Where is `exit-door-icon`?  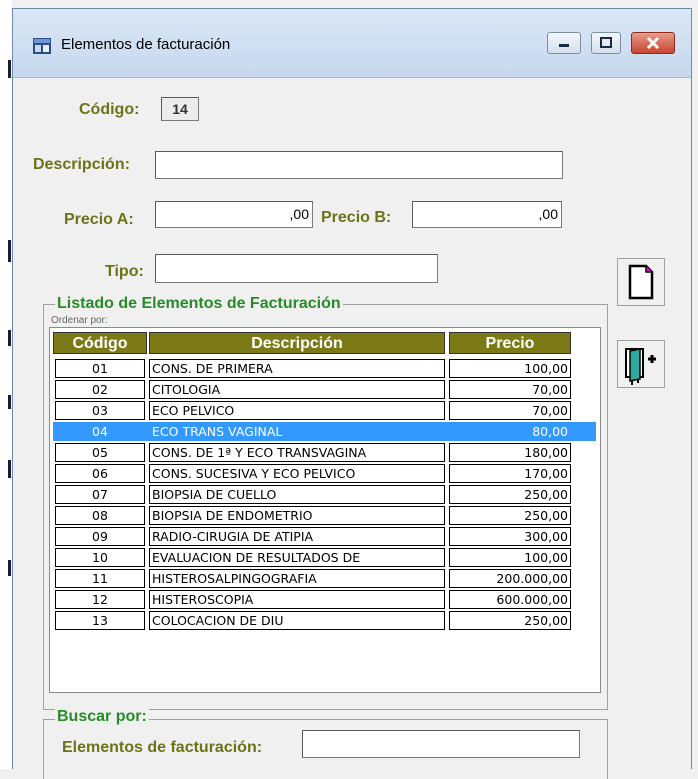 exit-door-icon is located at coordinates (640, 366).